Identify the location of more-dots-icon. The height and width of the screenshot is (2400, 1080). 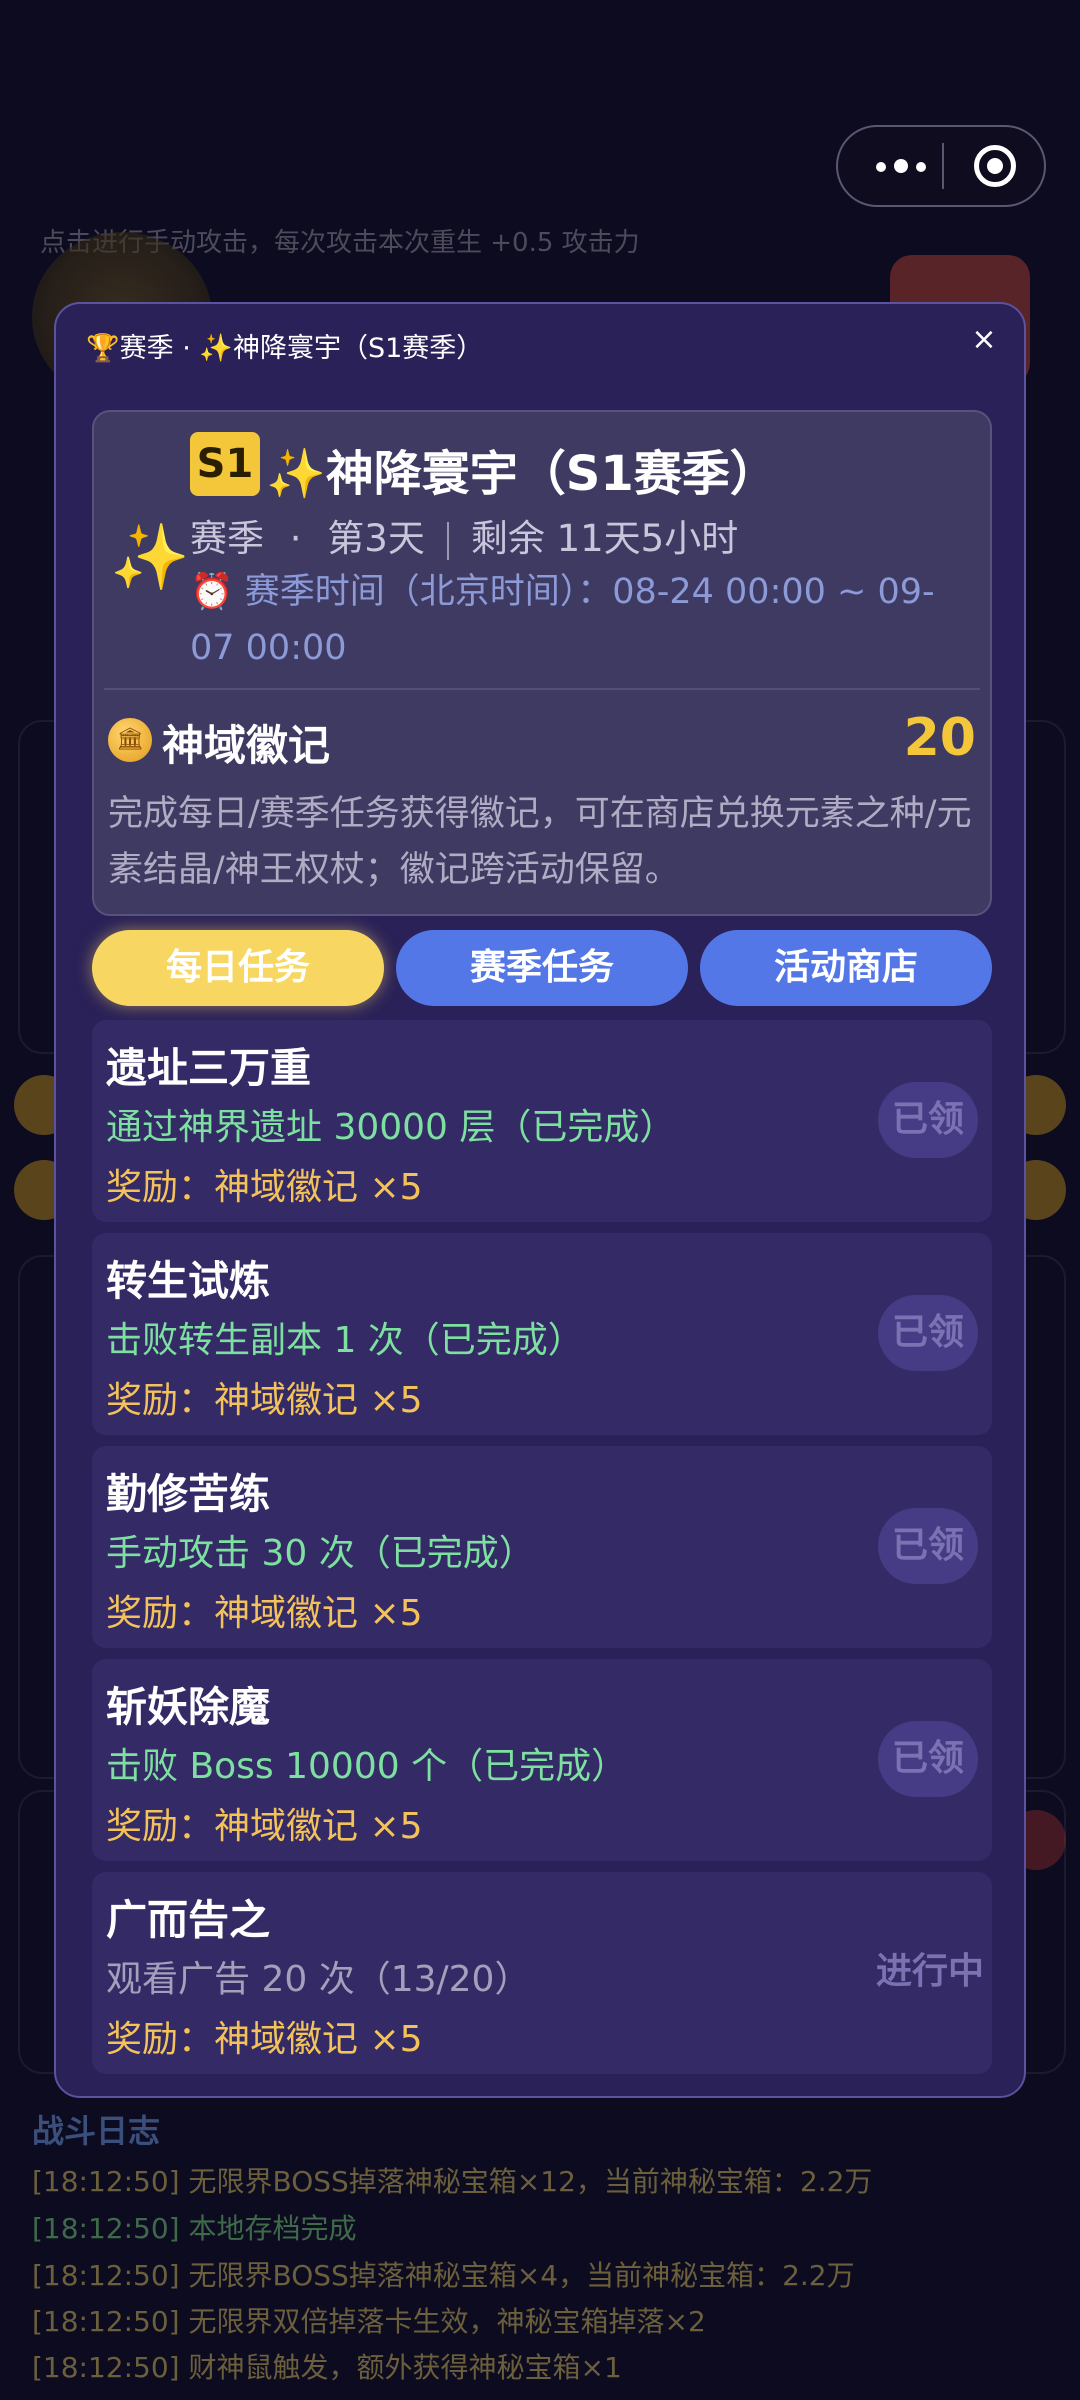
(901, 166).